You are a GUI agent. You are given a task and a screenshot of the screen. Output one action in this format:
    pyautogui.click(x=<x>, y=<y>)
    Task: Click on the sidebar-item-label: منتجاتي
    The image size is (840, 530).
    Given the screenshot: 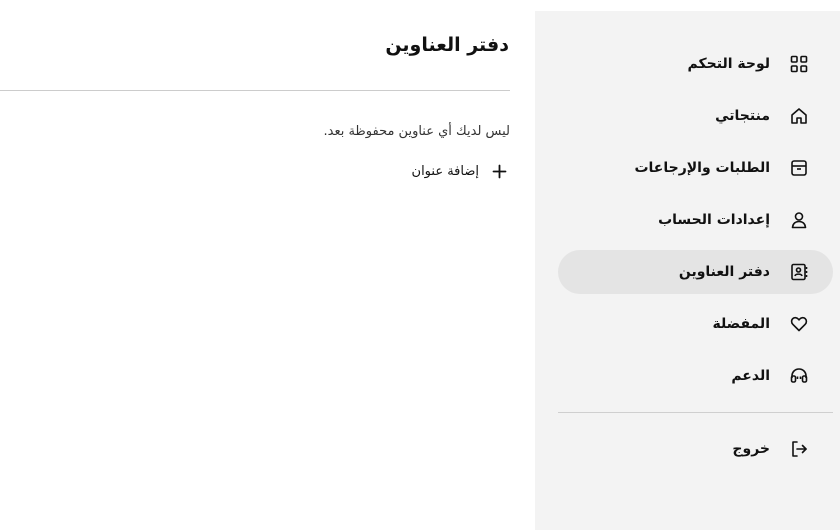 What is the action you would take?
    pyautogui.click(x=742, y=116)
    